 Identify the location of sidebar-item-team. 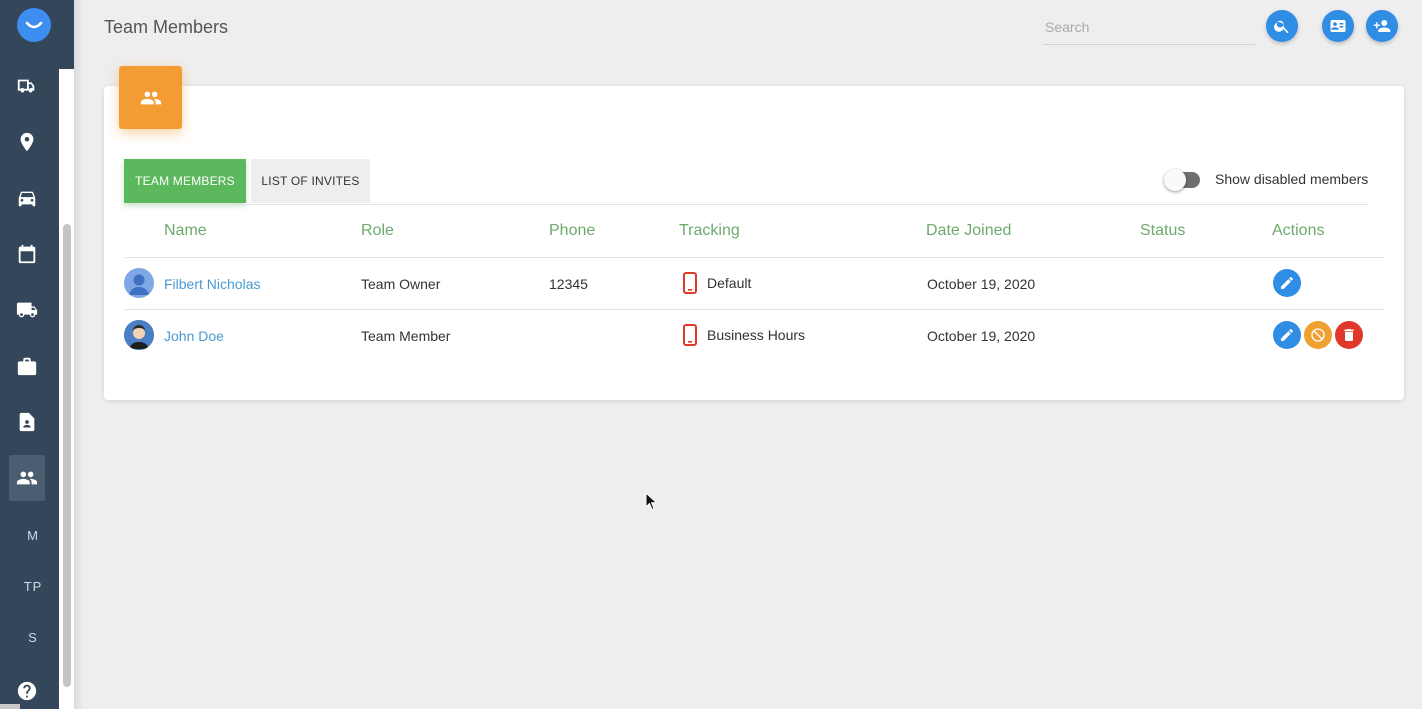
(27, 478).